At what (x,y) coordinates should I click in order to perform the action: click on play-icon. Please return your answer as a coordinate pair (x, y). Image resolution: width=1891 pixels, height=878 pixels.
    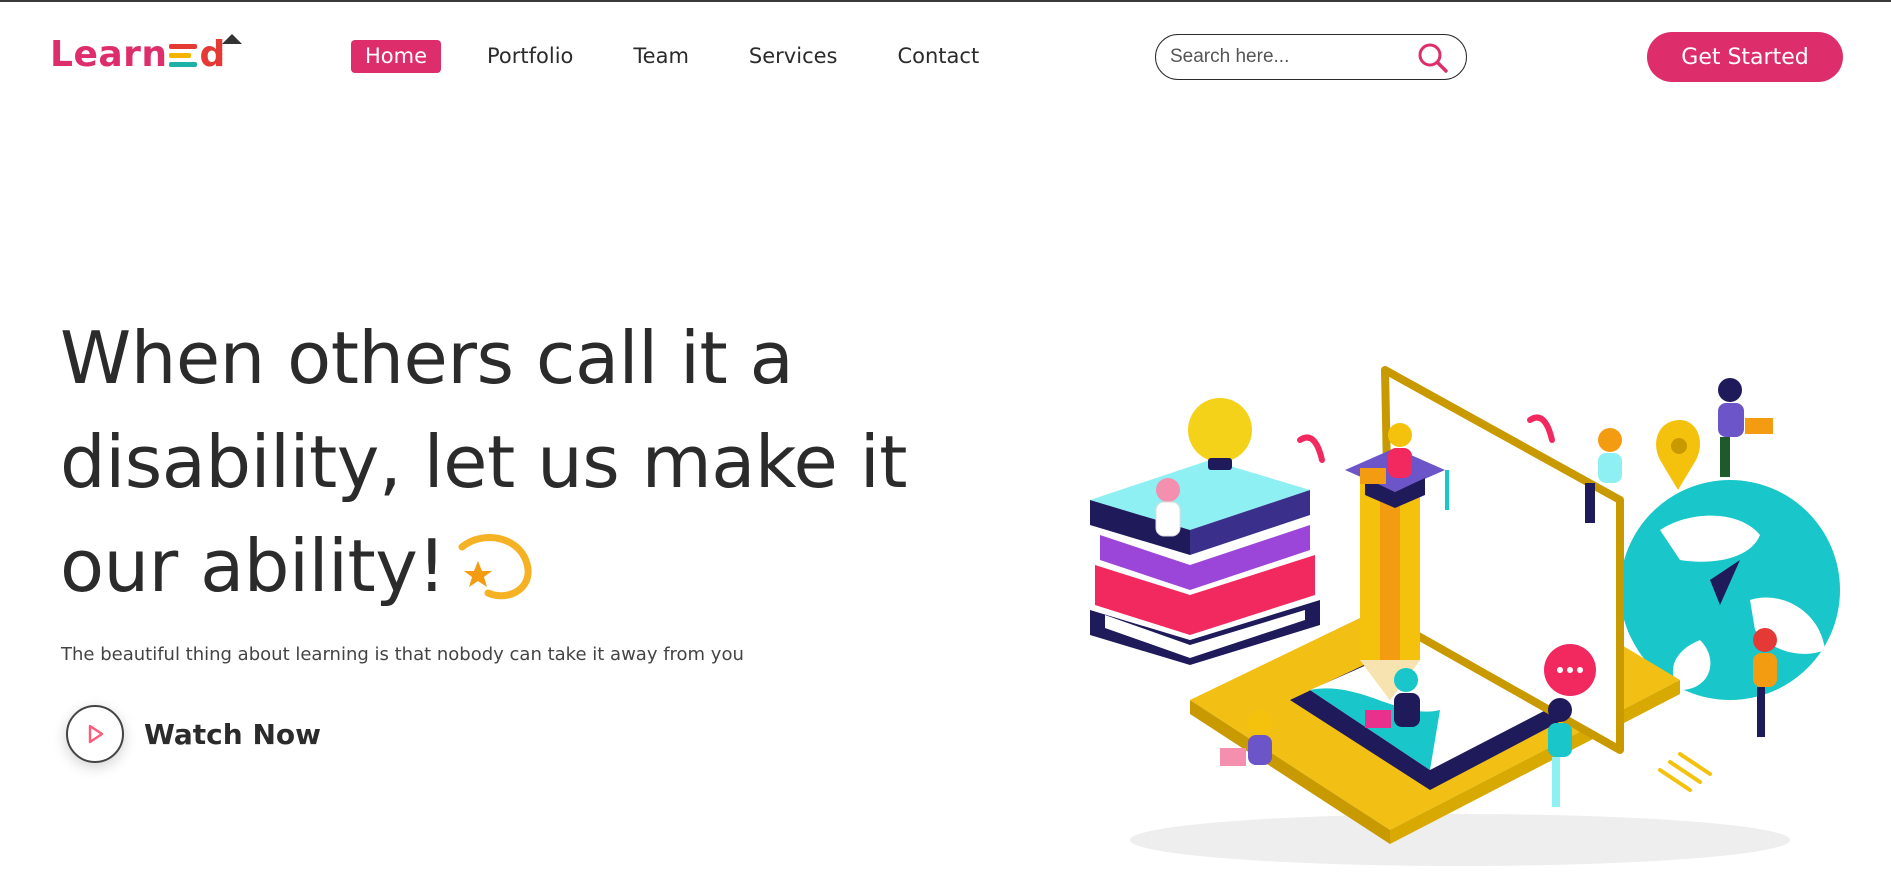
    Looking at the image, I should click on (96, 734).